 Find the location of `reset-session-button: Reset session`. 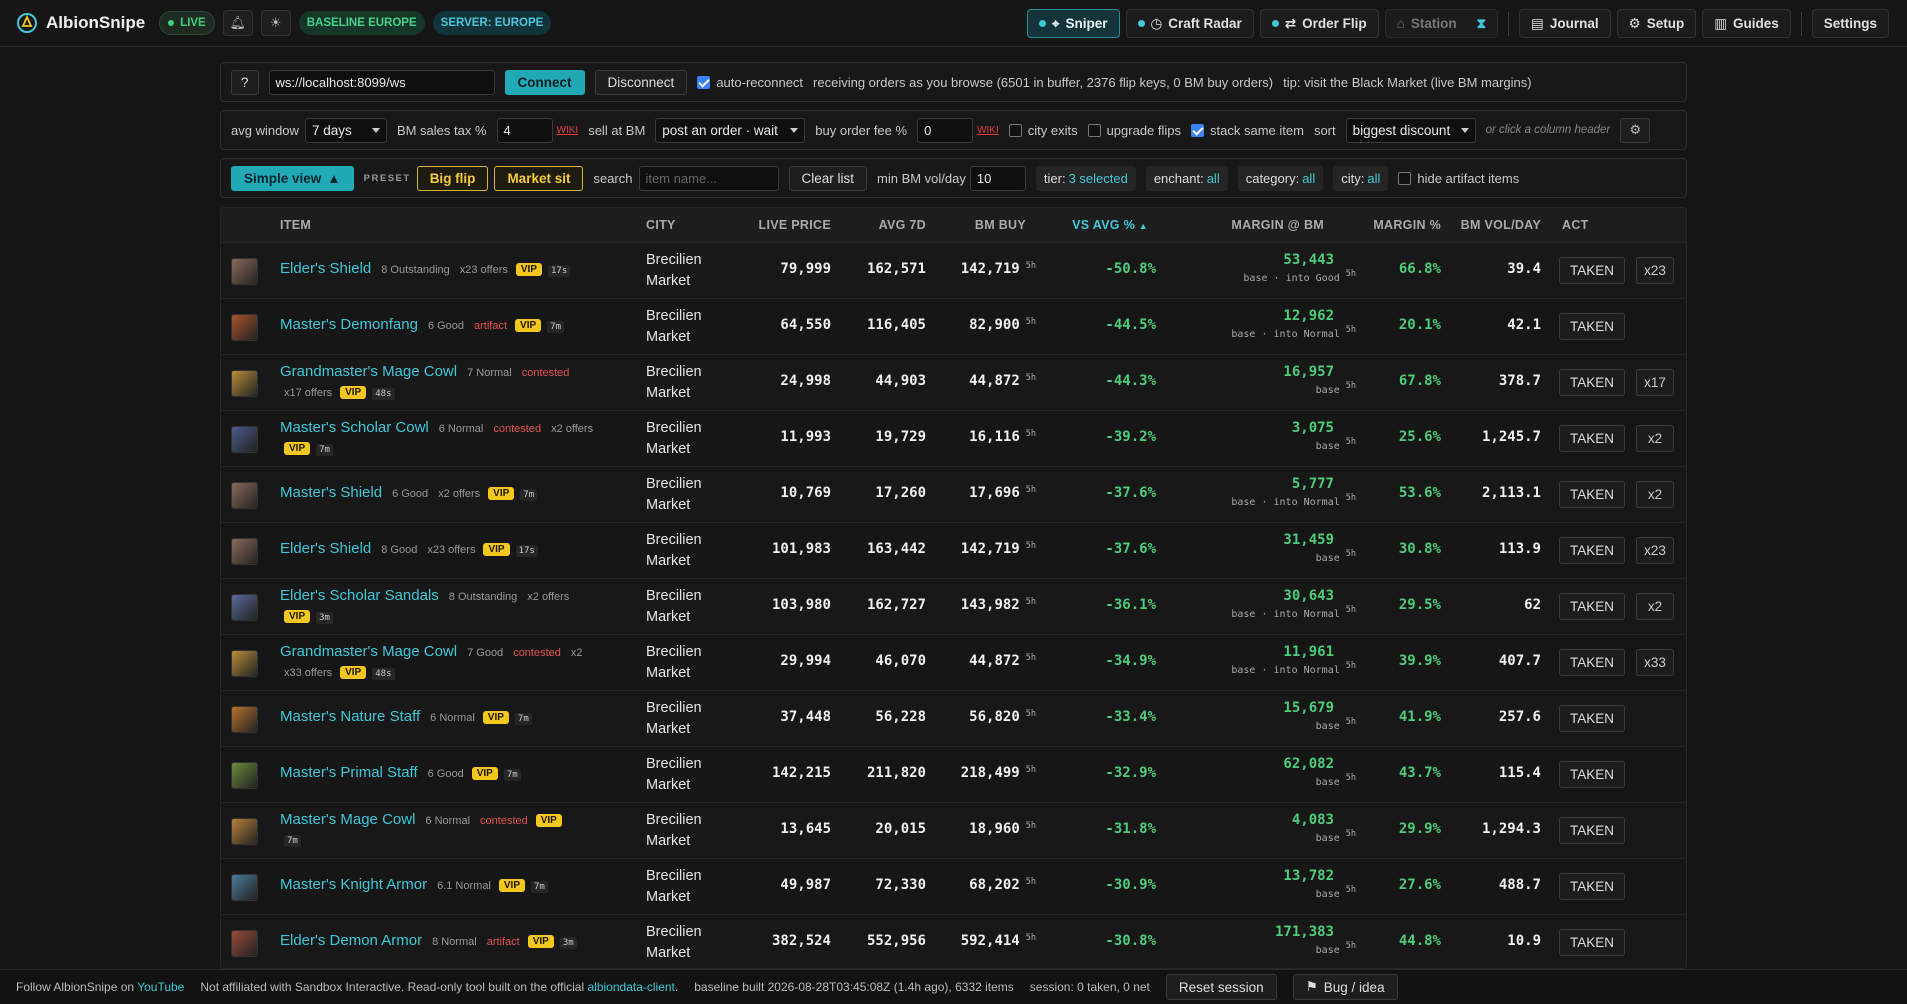

reset-session-button: Reset session is located at coordinates (1221, 987).